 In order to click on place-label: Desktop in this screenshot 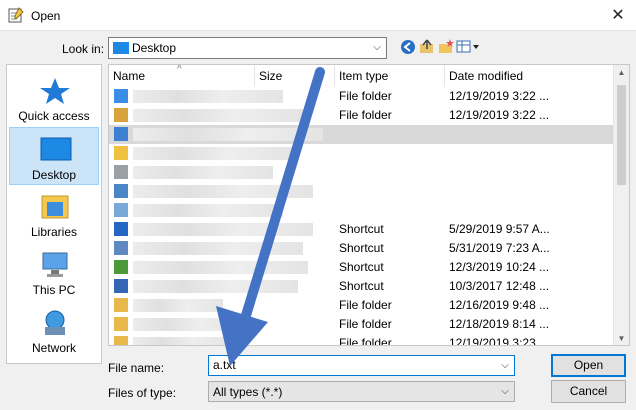, I will do `click(54, 175)`.